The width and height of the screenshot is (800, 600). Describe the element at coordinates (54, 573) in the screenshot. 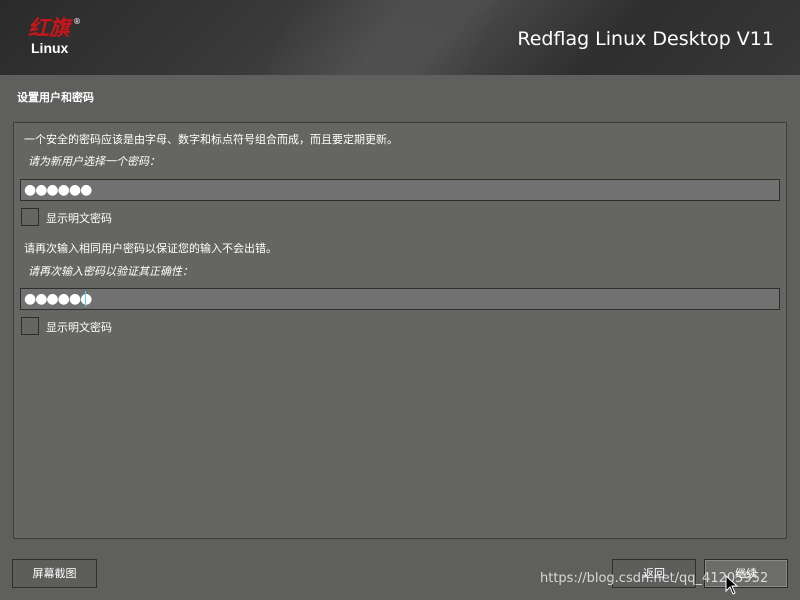

I see `screenshot-button: 屏幕截图` at that location.